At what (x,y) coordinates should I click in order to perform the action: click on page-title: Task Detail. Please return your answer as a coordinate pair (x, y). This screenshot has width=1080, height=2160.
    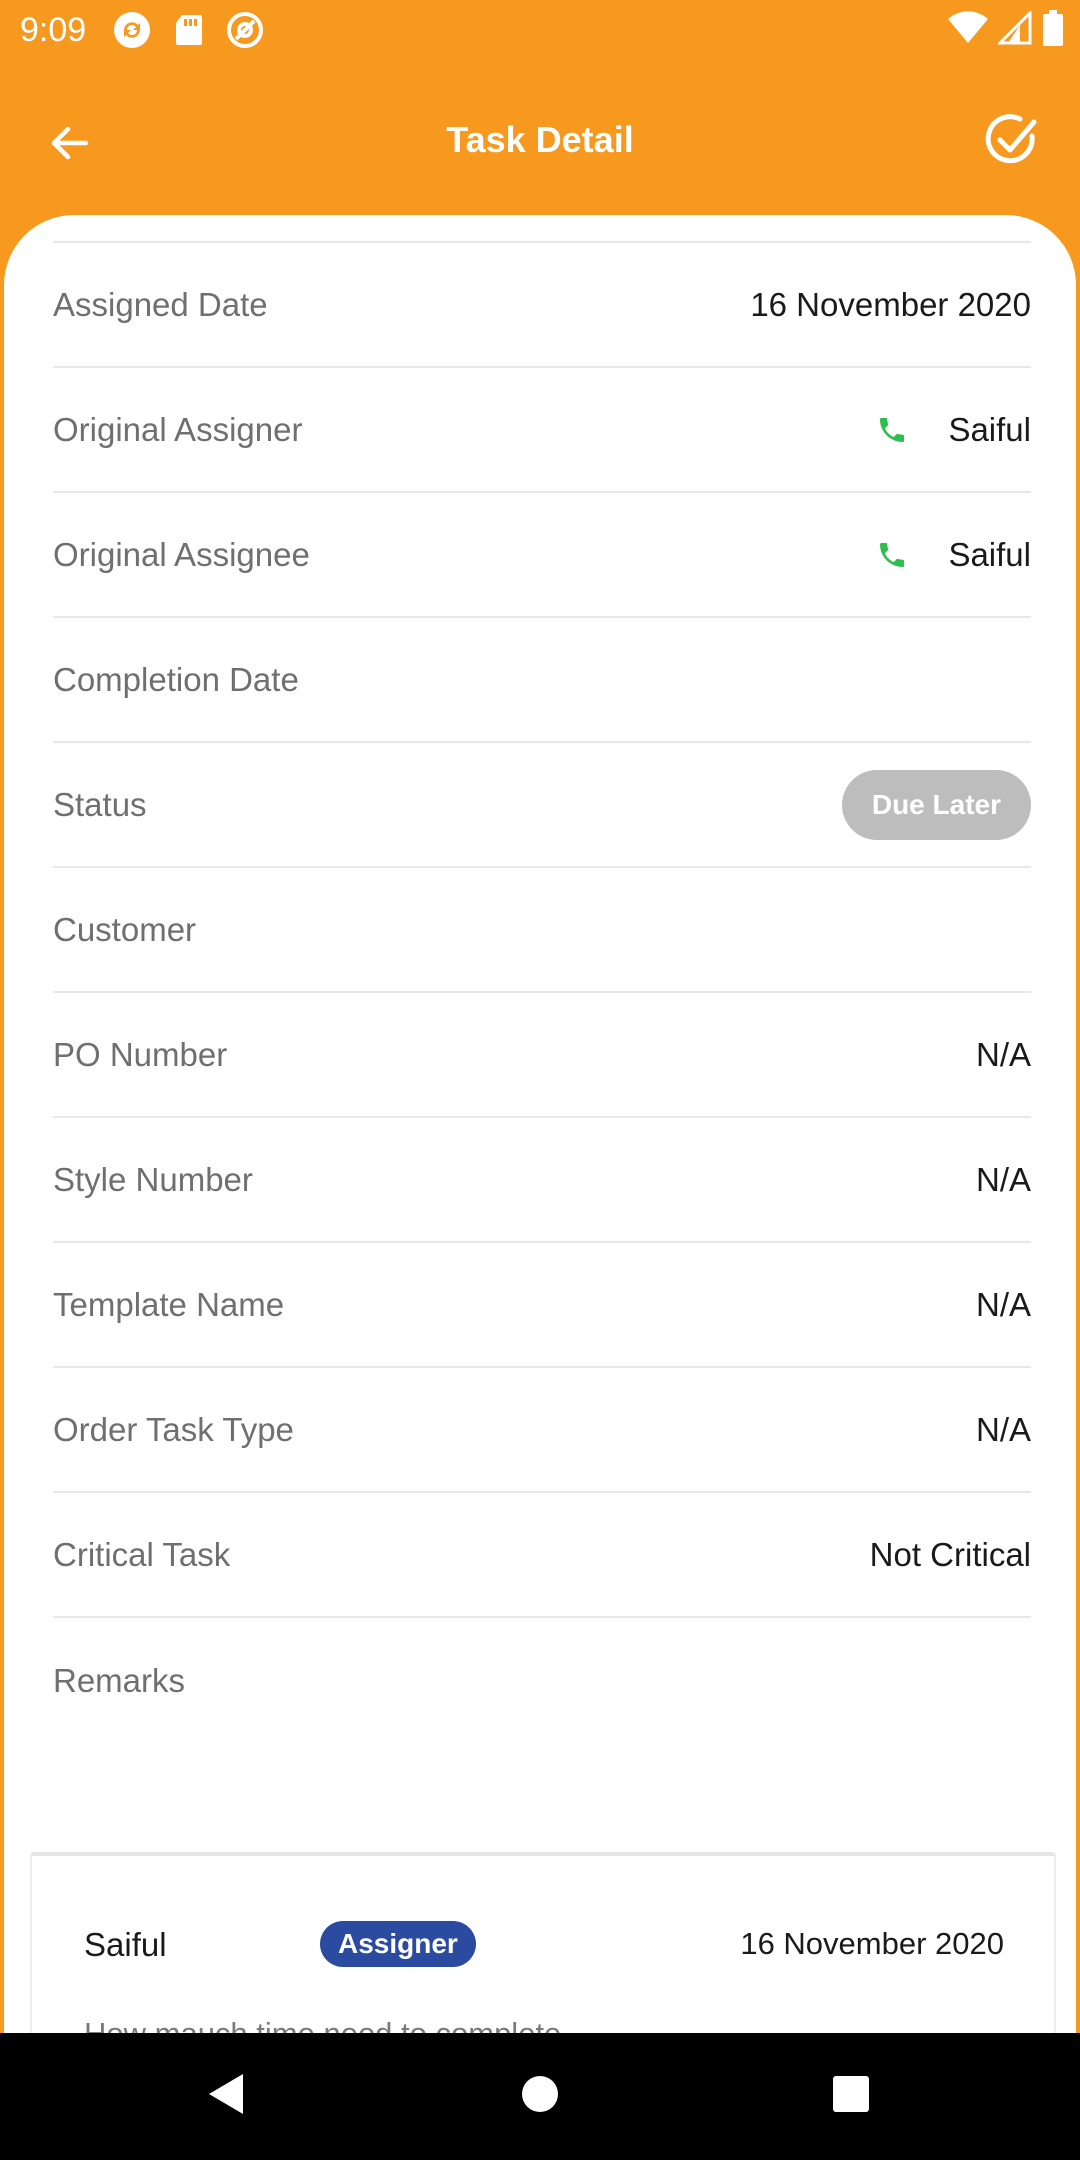
    Looking at the image, I should click on (540, 139).